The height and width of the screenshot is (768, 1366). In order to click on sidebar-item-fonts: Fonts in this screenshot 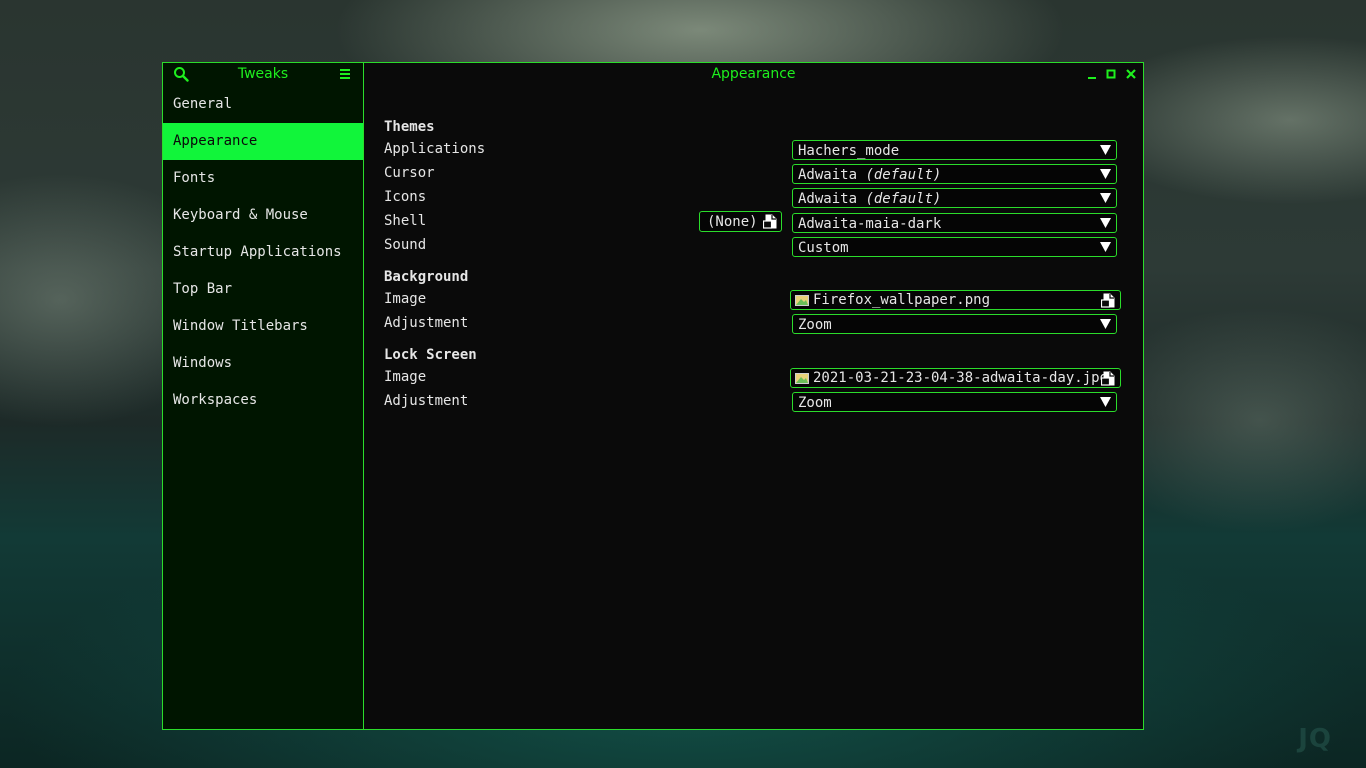, I will do `click(263, 178)`.